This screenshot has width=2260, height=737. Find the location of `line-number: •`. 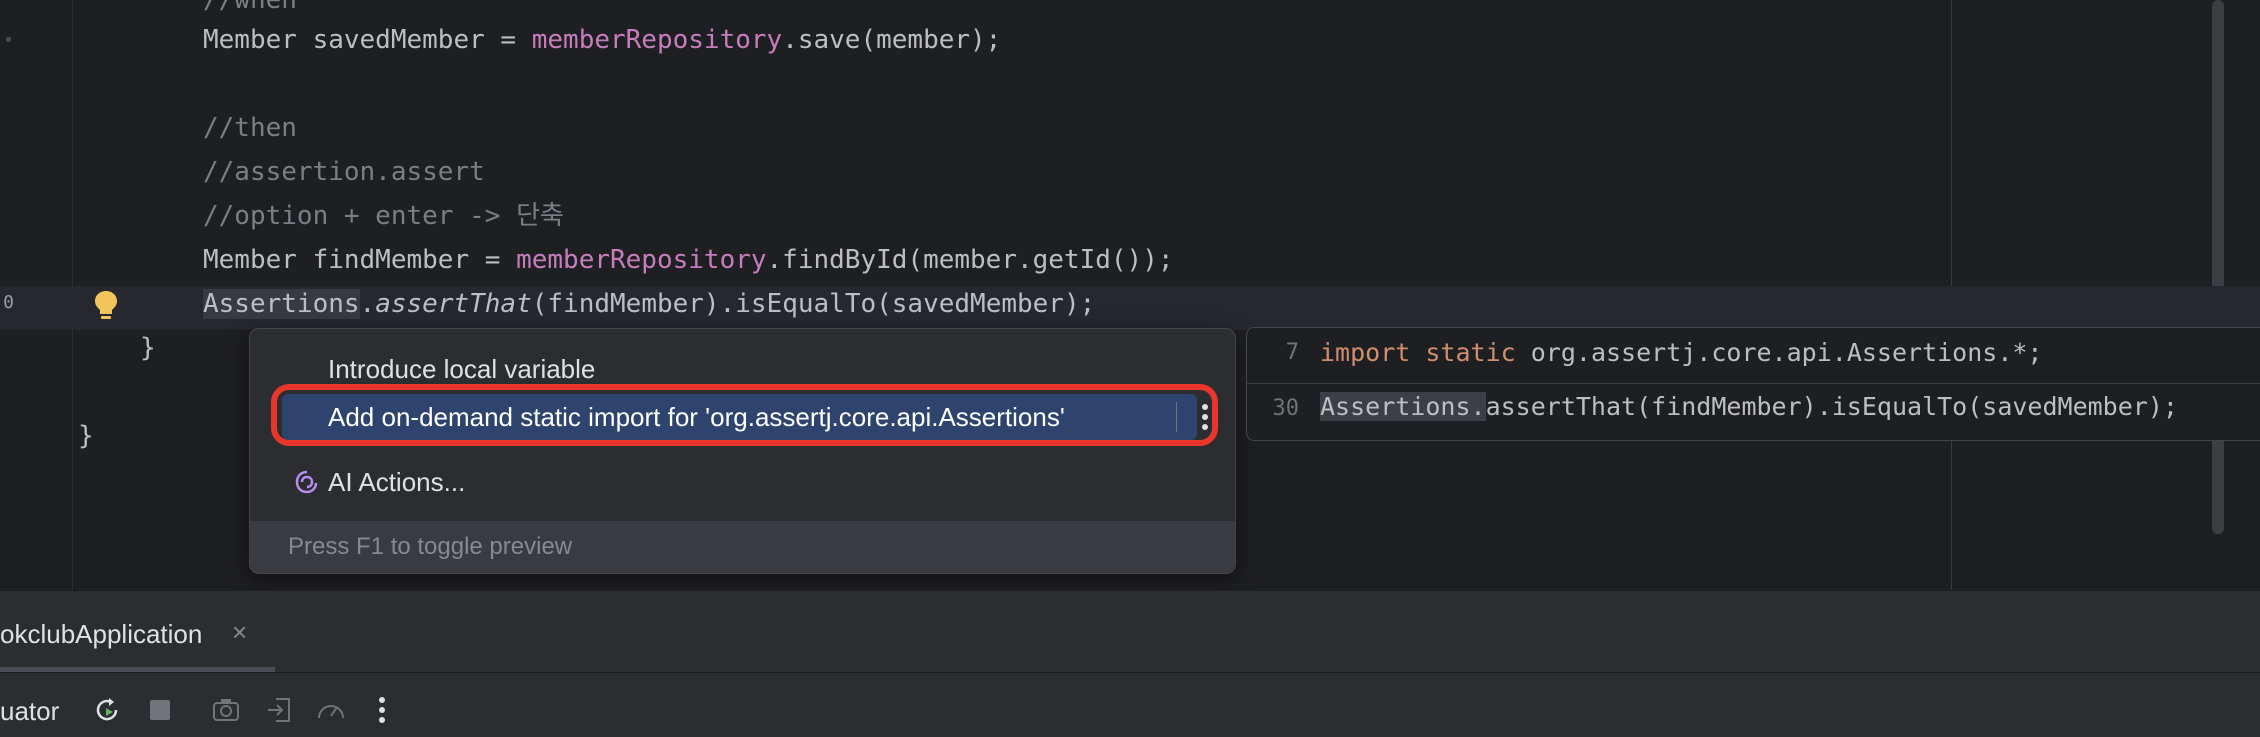

line-number: • is located at coordinates (8, 40).